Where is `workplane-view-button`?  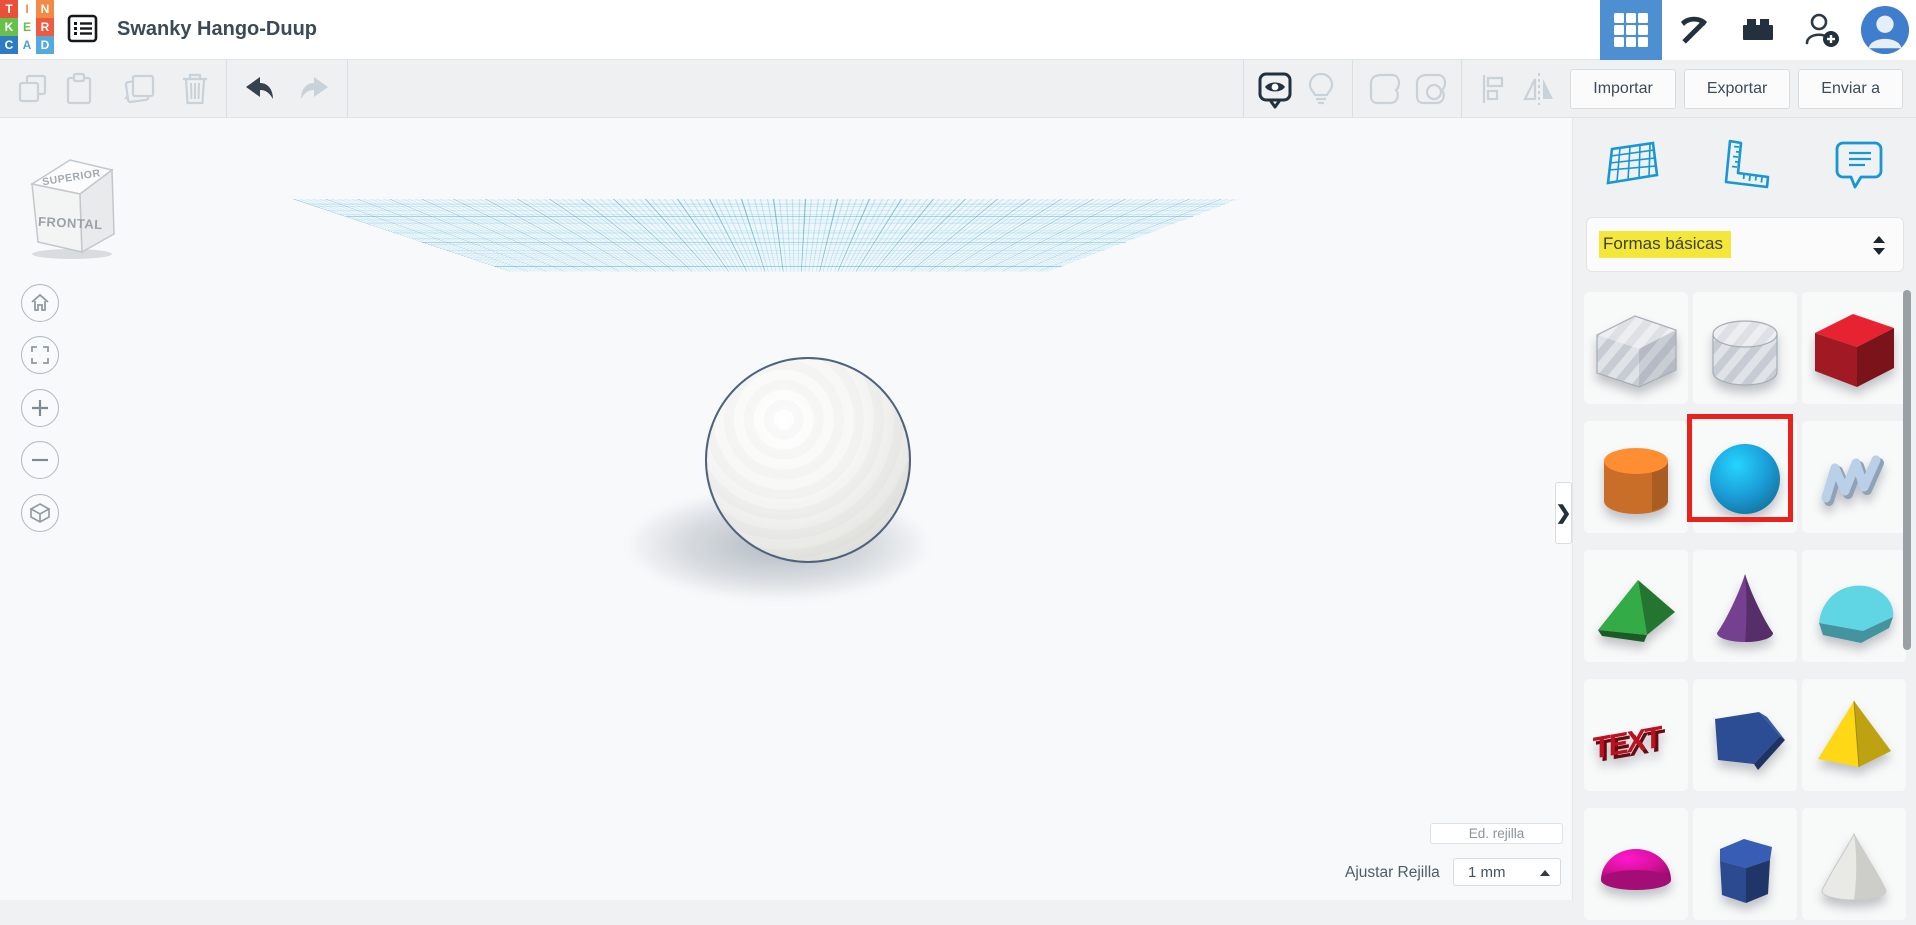
workplane-view-button is located at coordinates (1275, 89).